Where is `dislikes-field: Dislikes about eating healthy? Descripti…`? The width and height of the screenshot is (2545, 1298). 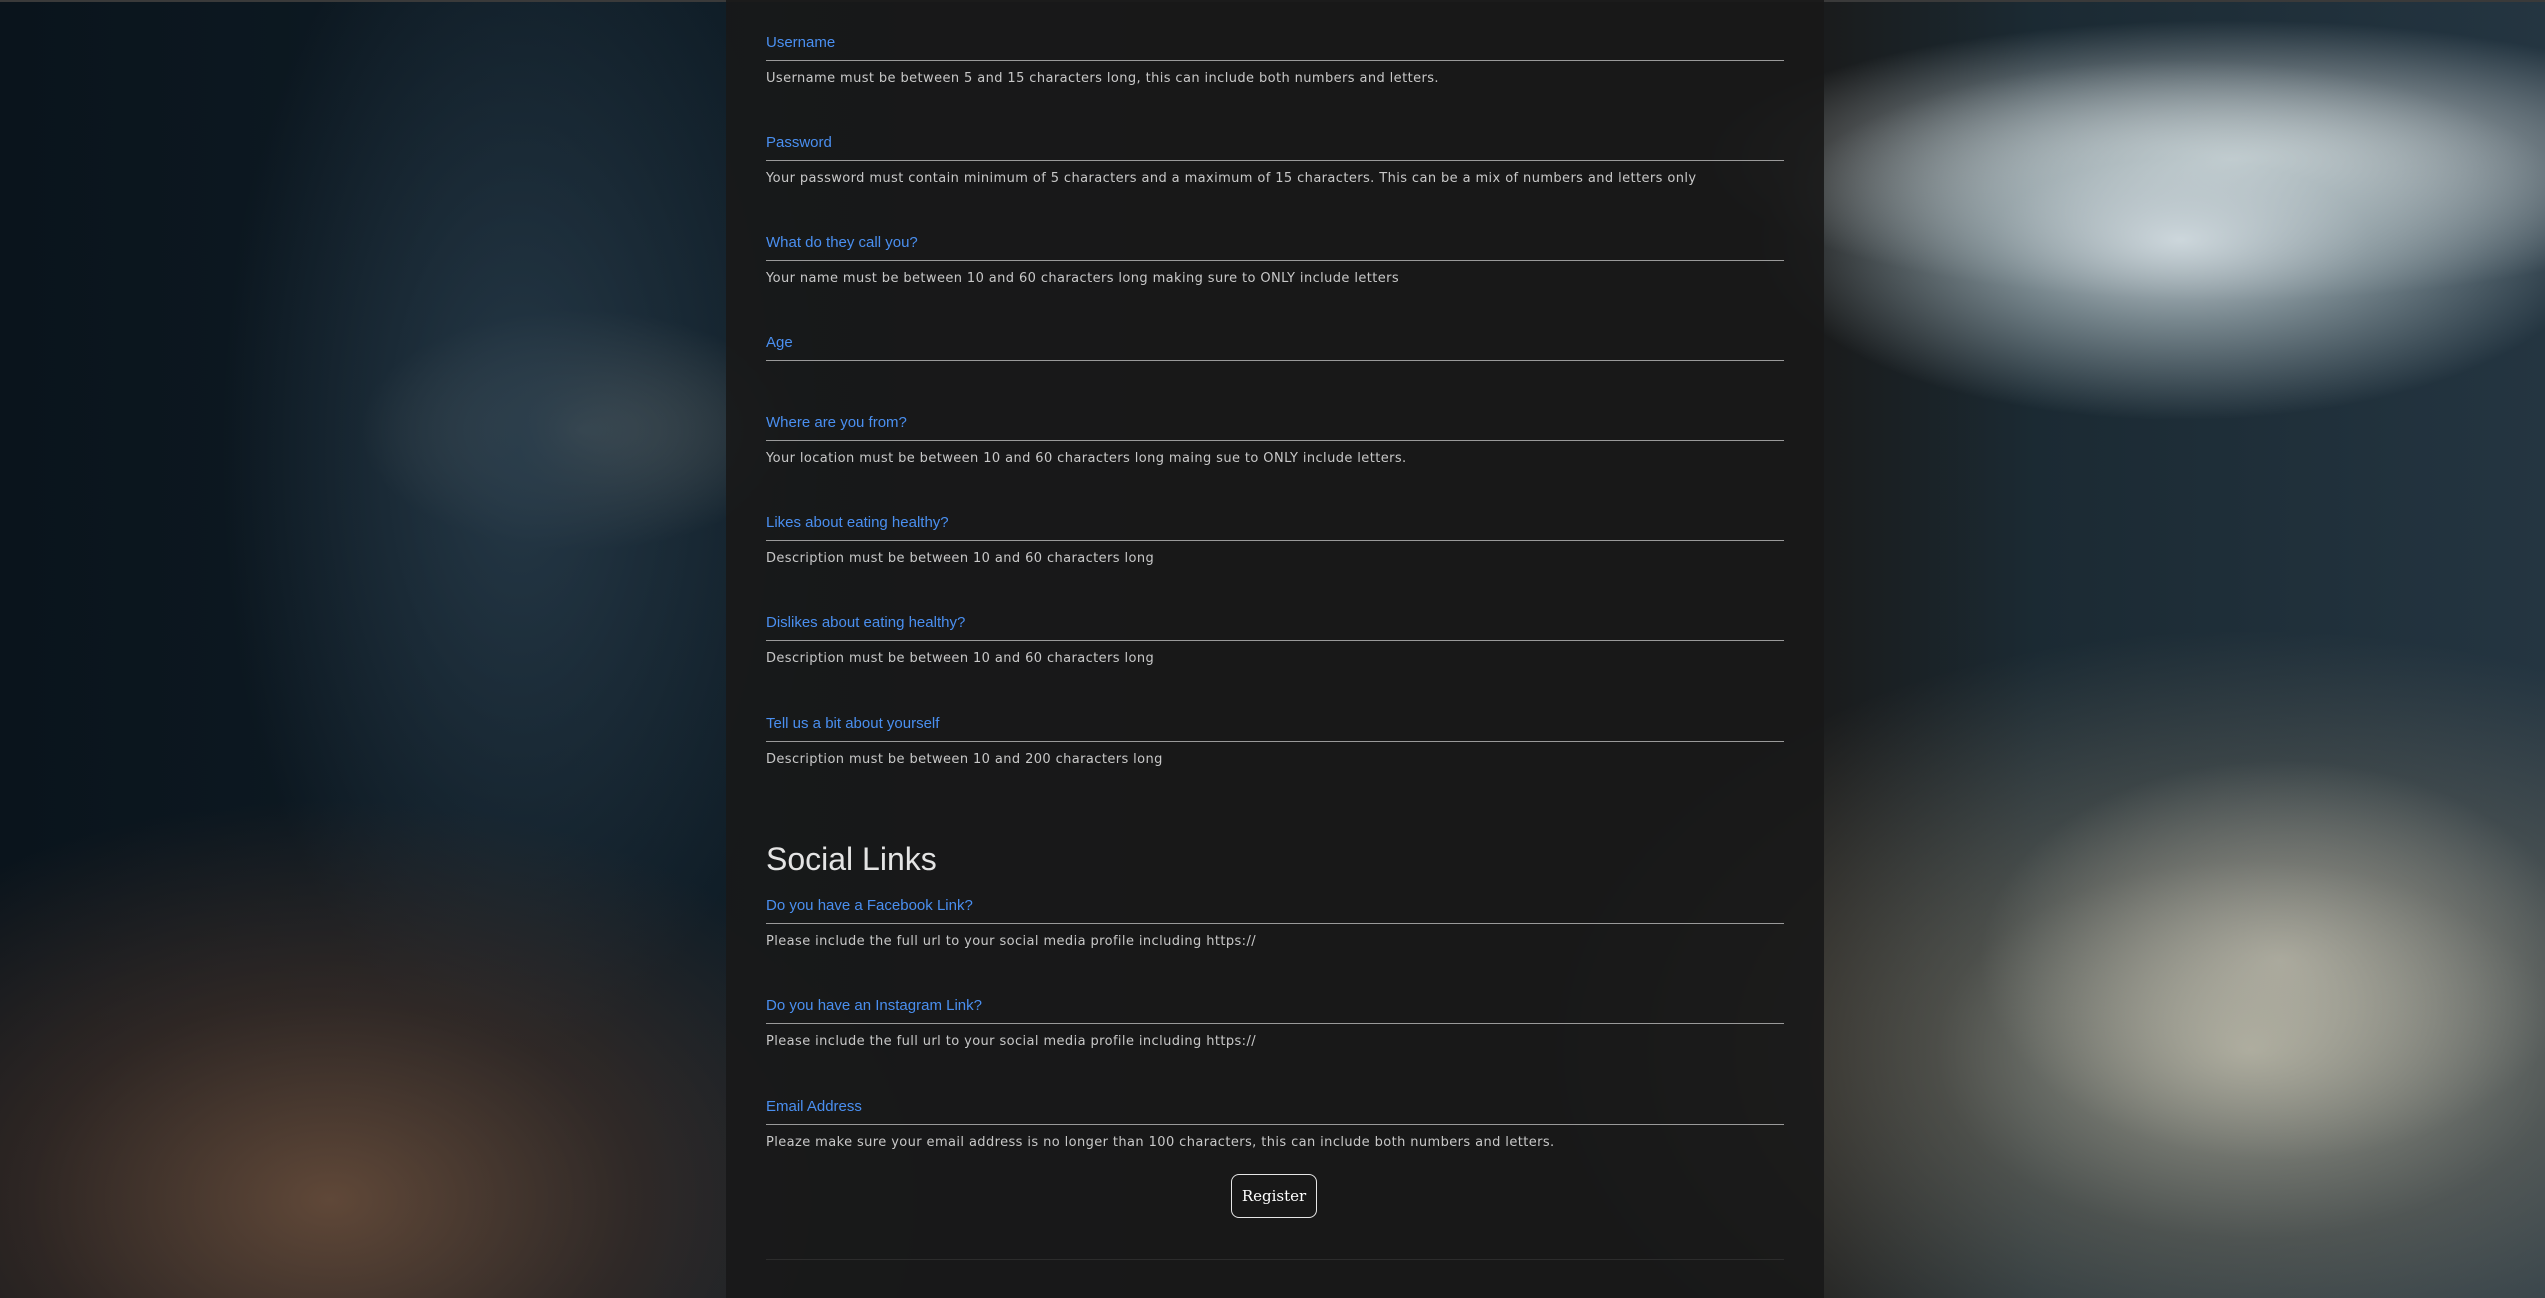 dislikes-field: Dislikes about eating healthy? Descripti… is located at coordinates (1275, 640).